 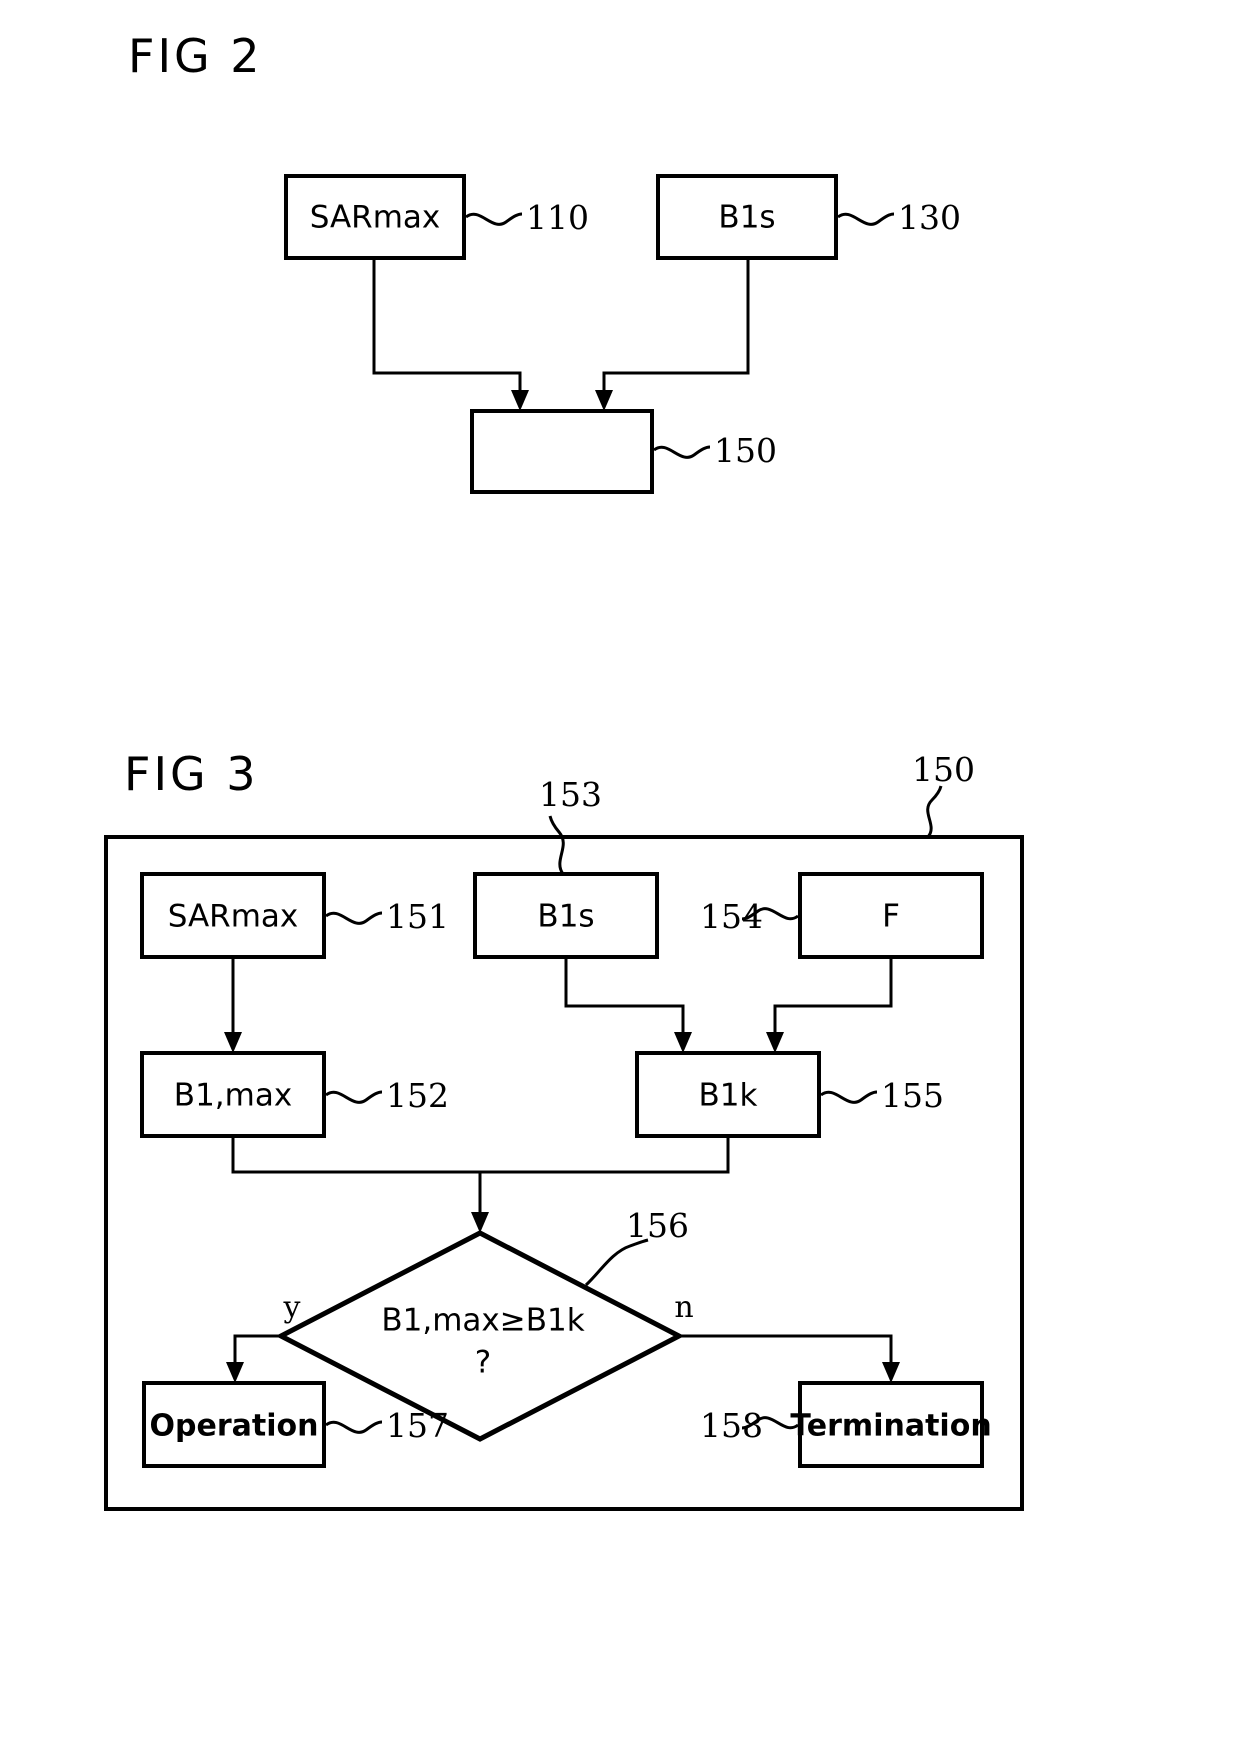 I want to click on fig3-connector-sarmax-to-b1max, so click(x=233, y=1005).